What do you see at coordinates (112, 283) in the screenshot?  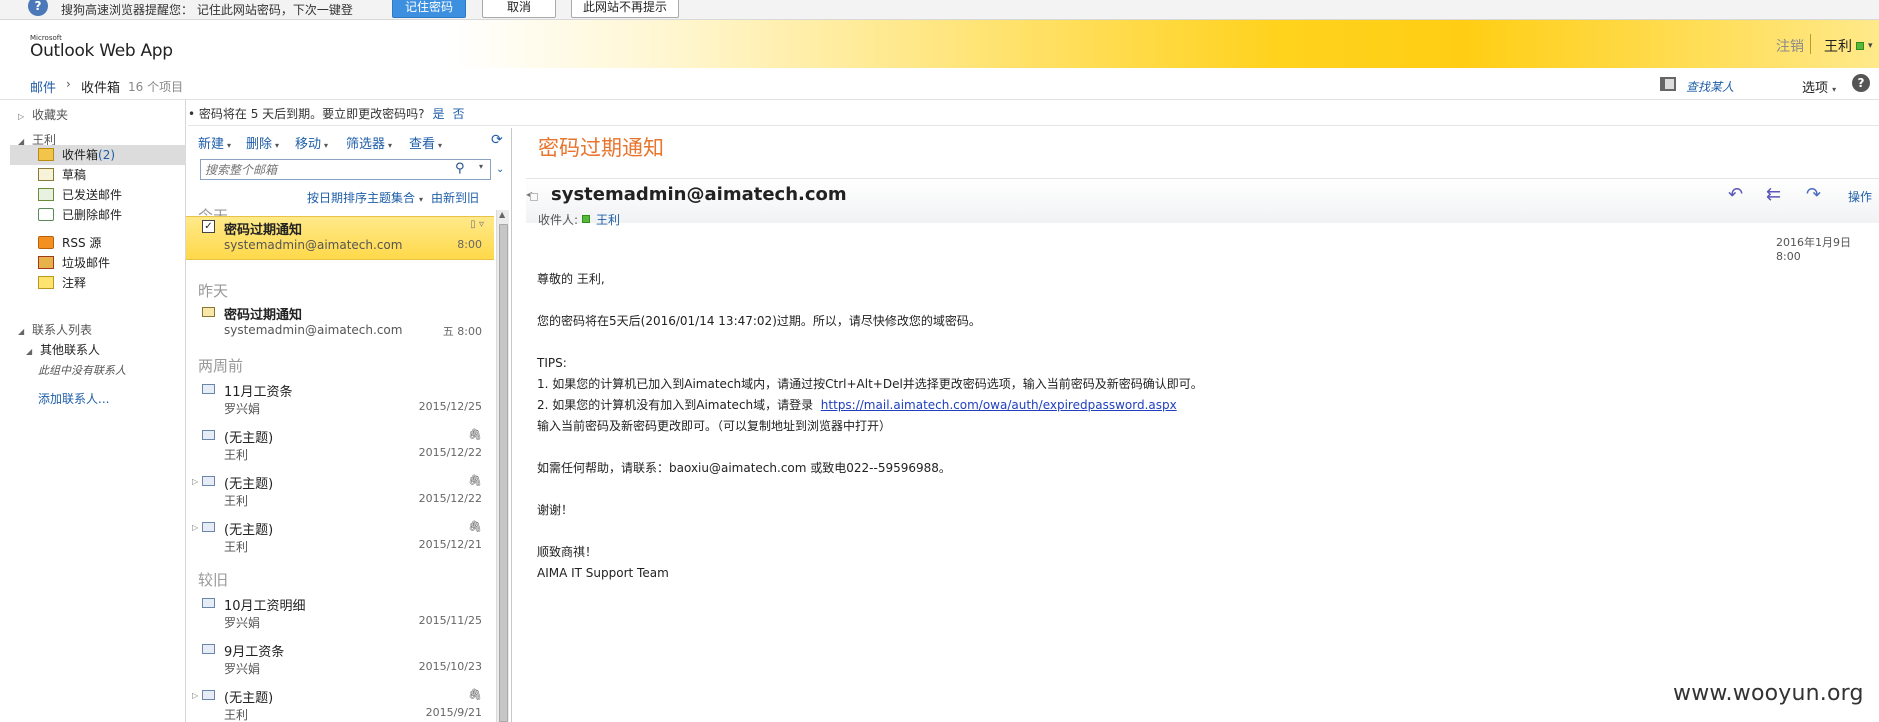 I see `sidebar-item-notes: 注释` at bounding box center [112, 283].